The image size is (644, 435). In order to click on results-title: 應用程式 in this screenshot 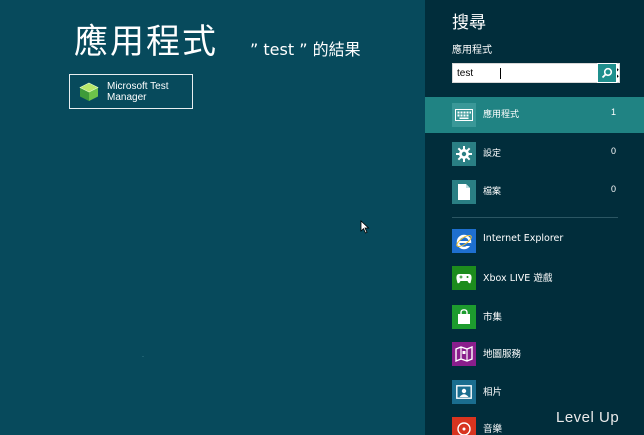, I will do `click(146, 42)`.